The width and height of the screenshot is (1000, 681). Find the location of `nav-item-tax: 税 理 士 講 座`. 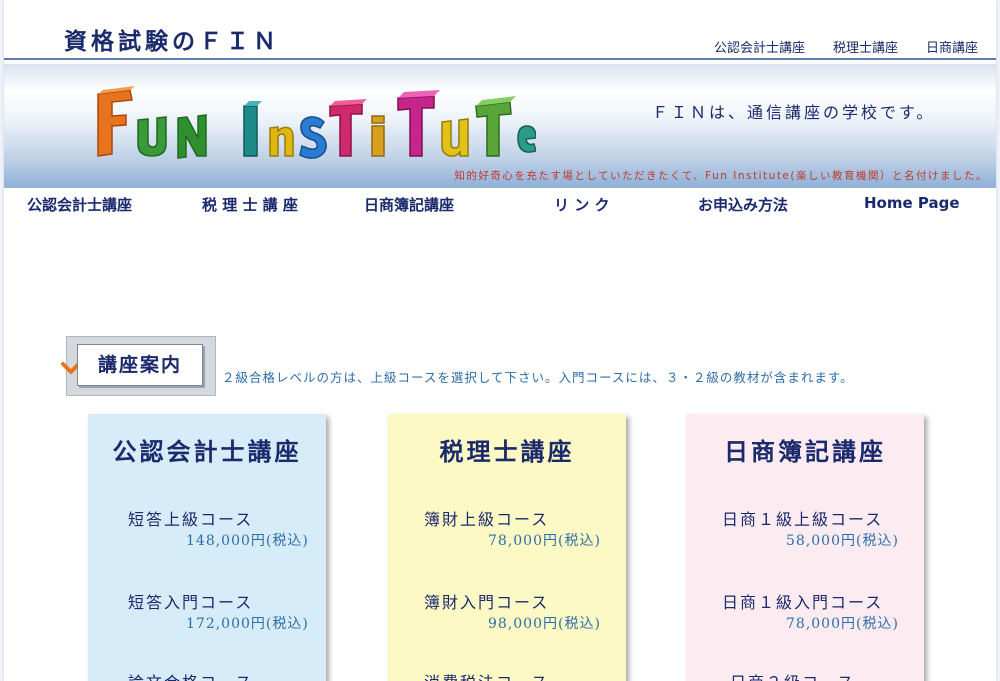

nav-item-tax: 税 理 士 講 座 is located at coordinates (250, 204).